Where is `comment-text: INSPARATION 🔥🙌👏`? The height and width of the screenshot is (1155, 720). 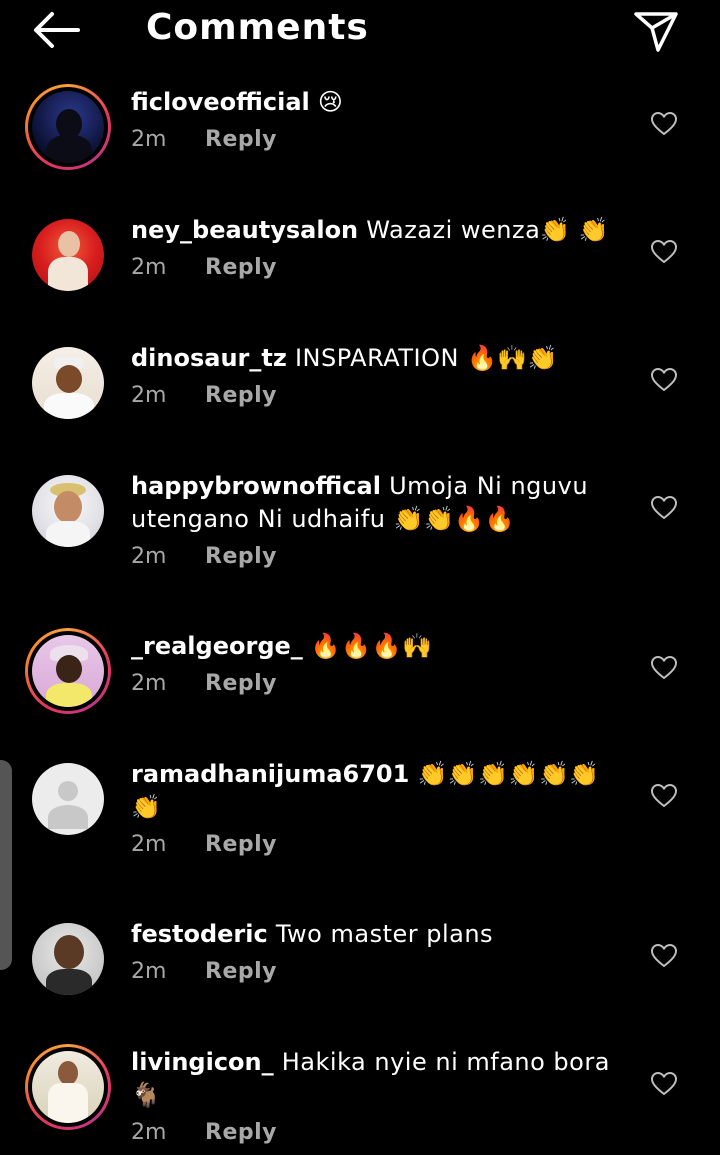 comment-text: INSPARATION 🔥🙌👏 is located at coordinates (422, 358).